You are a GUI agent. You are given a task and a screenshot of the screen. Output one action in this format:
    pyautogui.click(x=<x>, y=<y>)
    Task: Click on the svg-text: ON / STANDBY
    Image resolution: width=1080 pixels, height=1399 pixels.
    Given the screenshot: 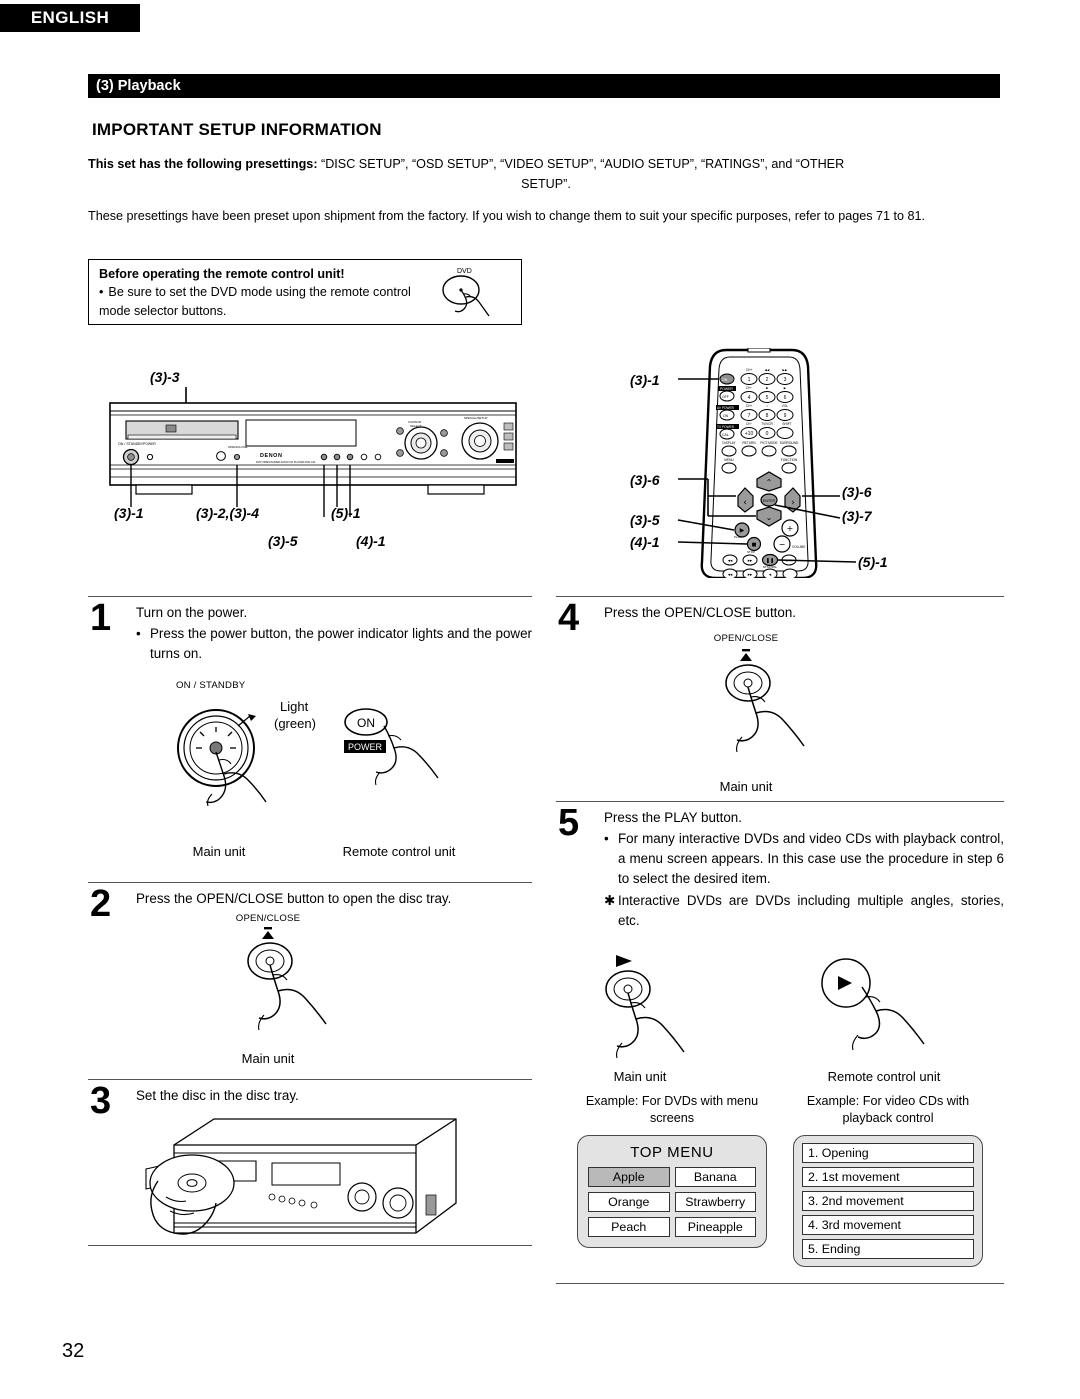 What is the action you would take?
    pyautogui.click(x=131, y=444)
    